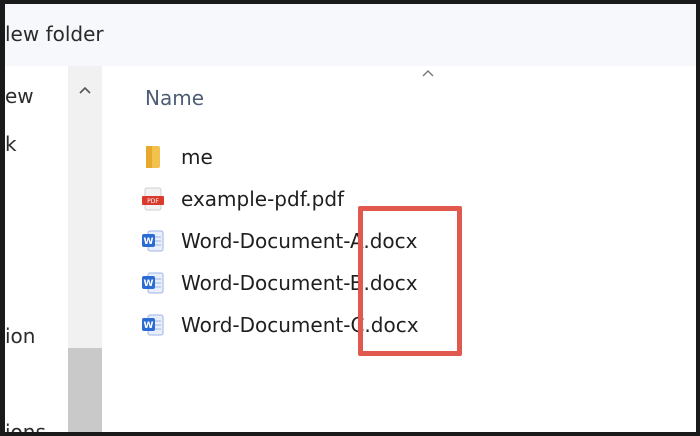 This screenshot has width=700, height=436. What do you see at coordinates (11, 144) in the screenshot?
I see `nav-item-partial: k` at bounding box center [11, 144].